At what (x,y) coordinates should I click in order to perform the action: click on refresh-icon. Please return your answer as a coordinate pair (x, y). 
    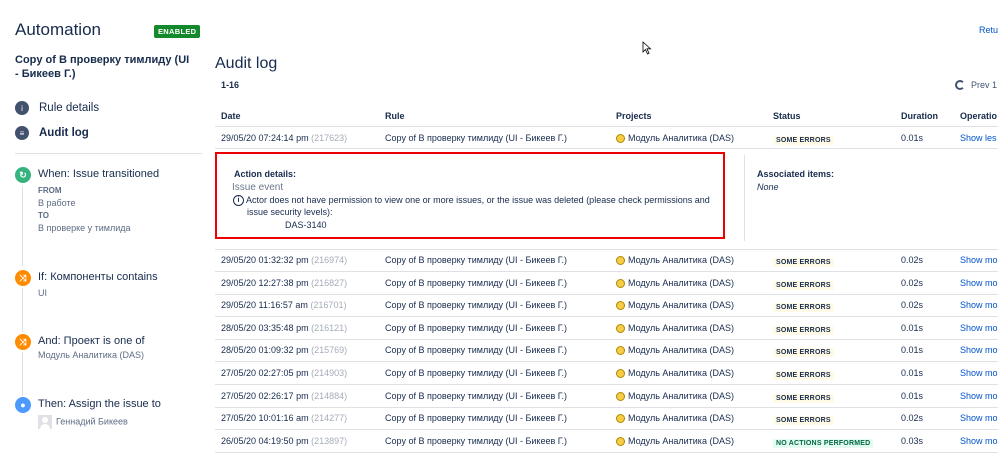
    Looking at the image, I should click on (960, 85).